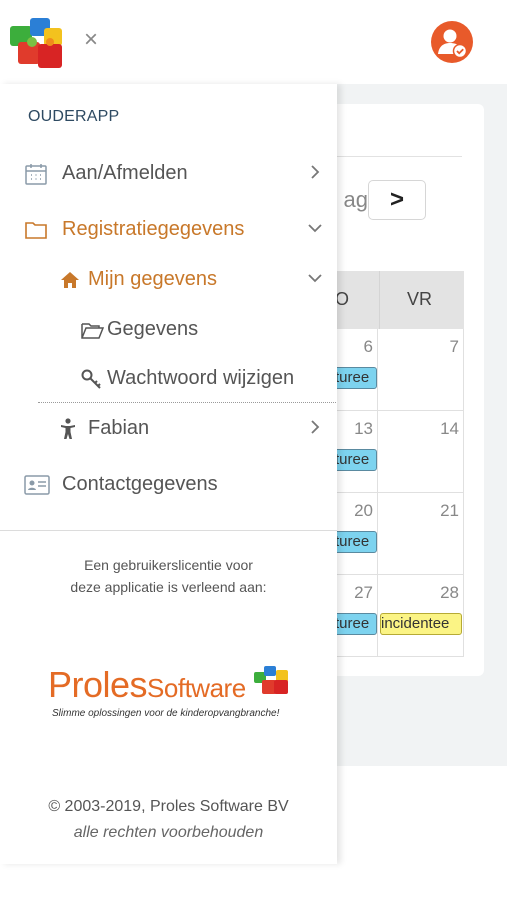  I want to click on calendar-week-row: 20 turee 21, so click(399, 534).